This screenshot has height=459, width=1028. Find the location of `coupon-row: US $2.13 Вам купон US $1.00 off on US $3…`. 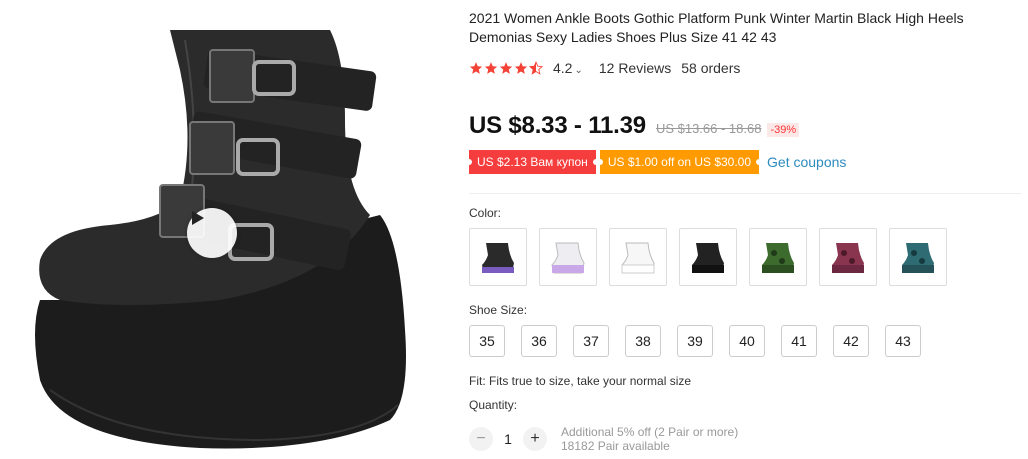

coupon-row: US $2.13 Вам купон US $1.00 off on US $3… is located at coordinates (656, 162).